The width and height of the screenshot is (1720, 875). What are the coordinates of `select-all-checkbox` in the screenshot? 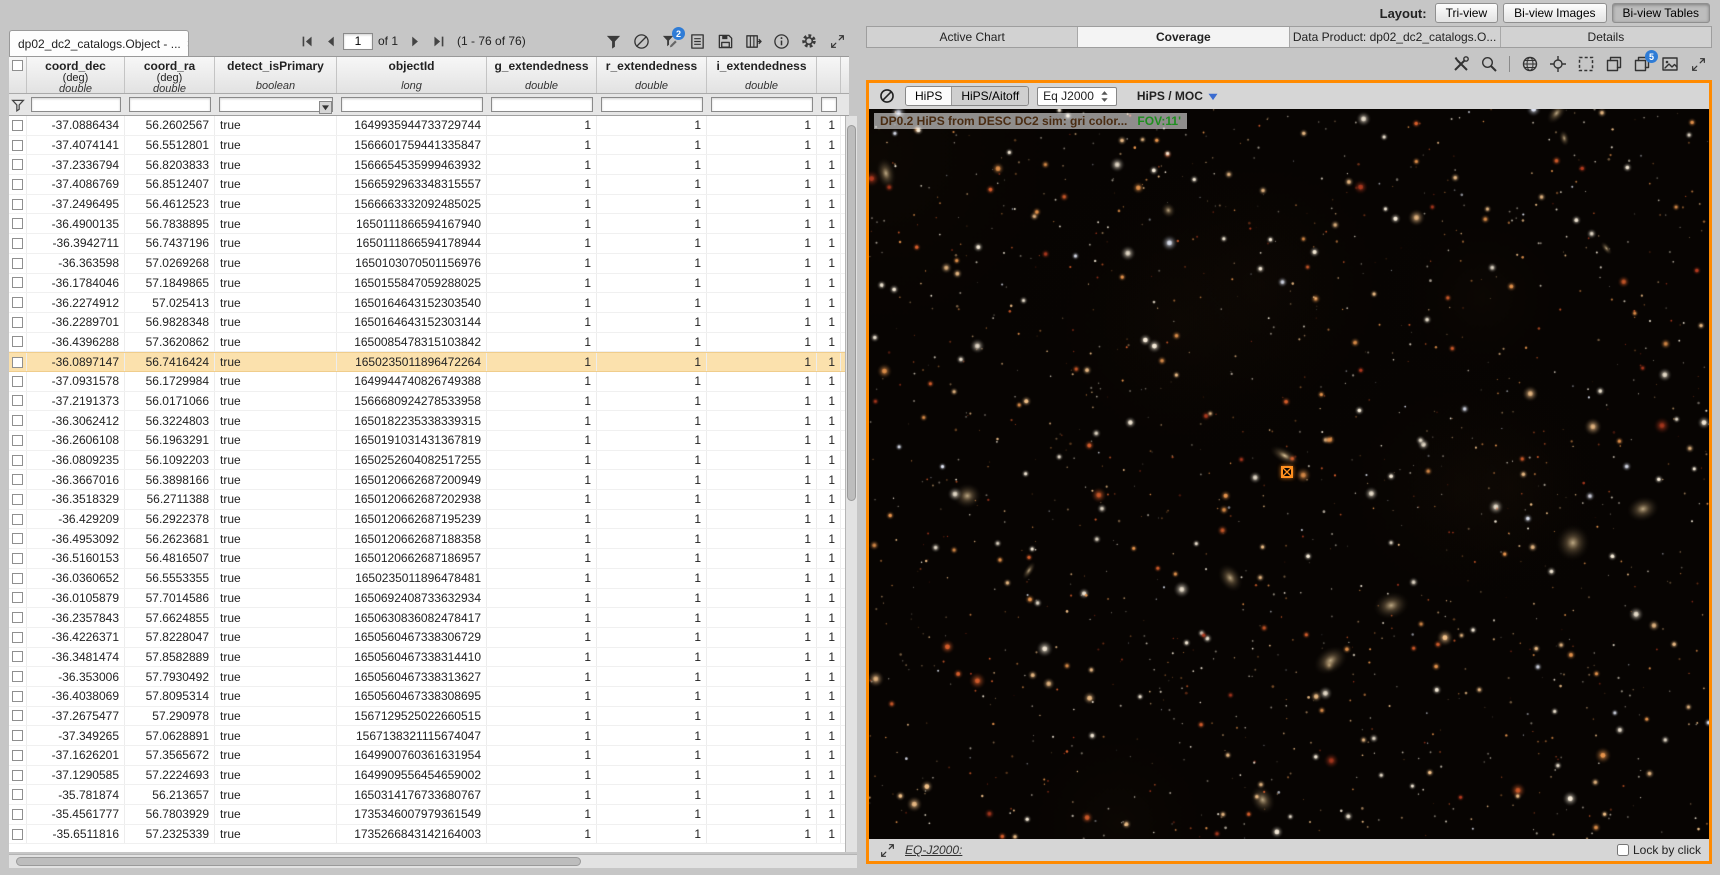 It's located at (17, 65).